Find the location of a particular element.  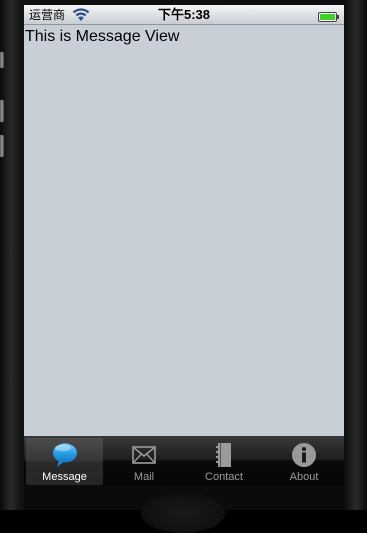

info-icon is located at coordinates (304, 455).